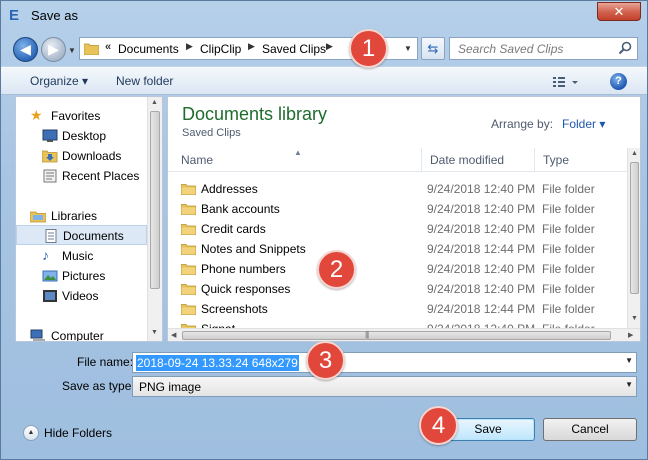 This screenshot has height=460, width=648. I want to click on nav-item-music: ♪ Music, so click(81, 256).